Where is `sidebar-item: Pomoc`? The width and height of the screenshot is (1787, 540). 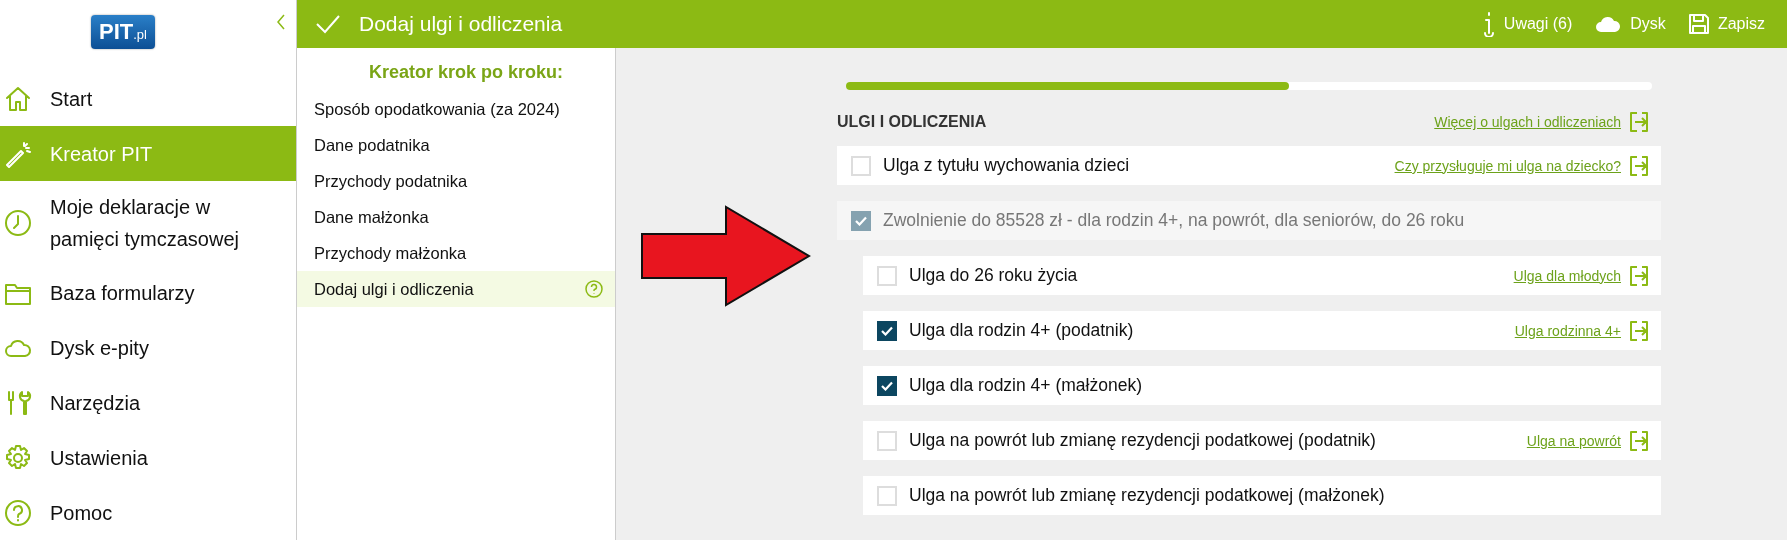 sidebar-item: Pomoc is located at coordinates (148, 512).